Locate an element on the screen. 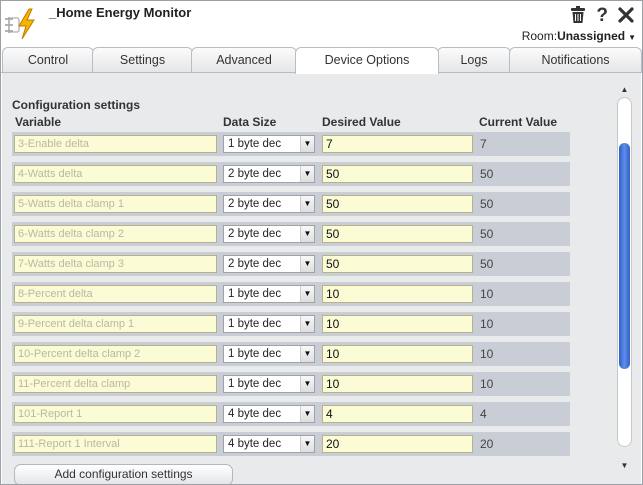 This screenshot has height=485, width=643. close-icon is located at coordinates (626, 16).